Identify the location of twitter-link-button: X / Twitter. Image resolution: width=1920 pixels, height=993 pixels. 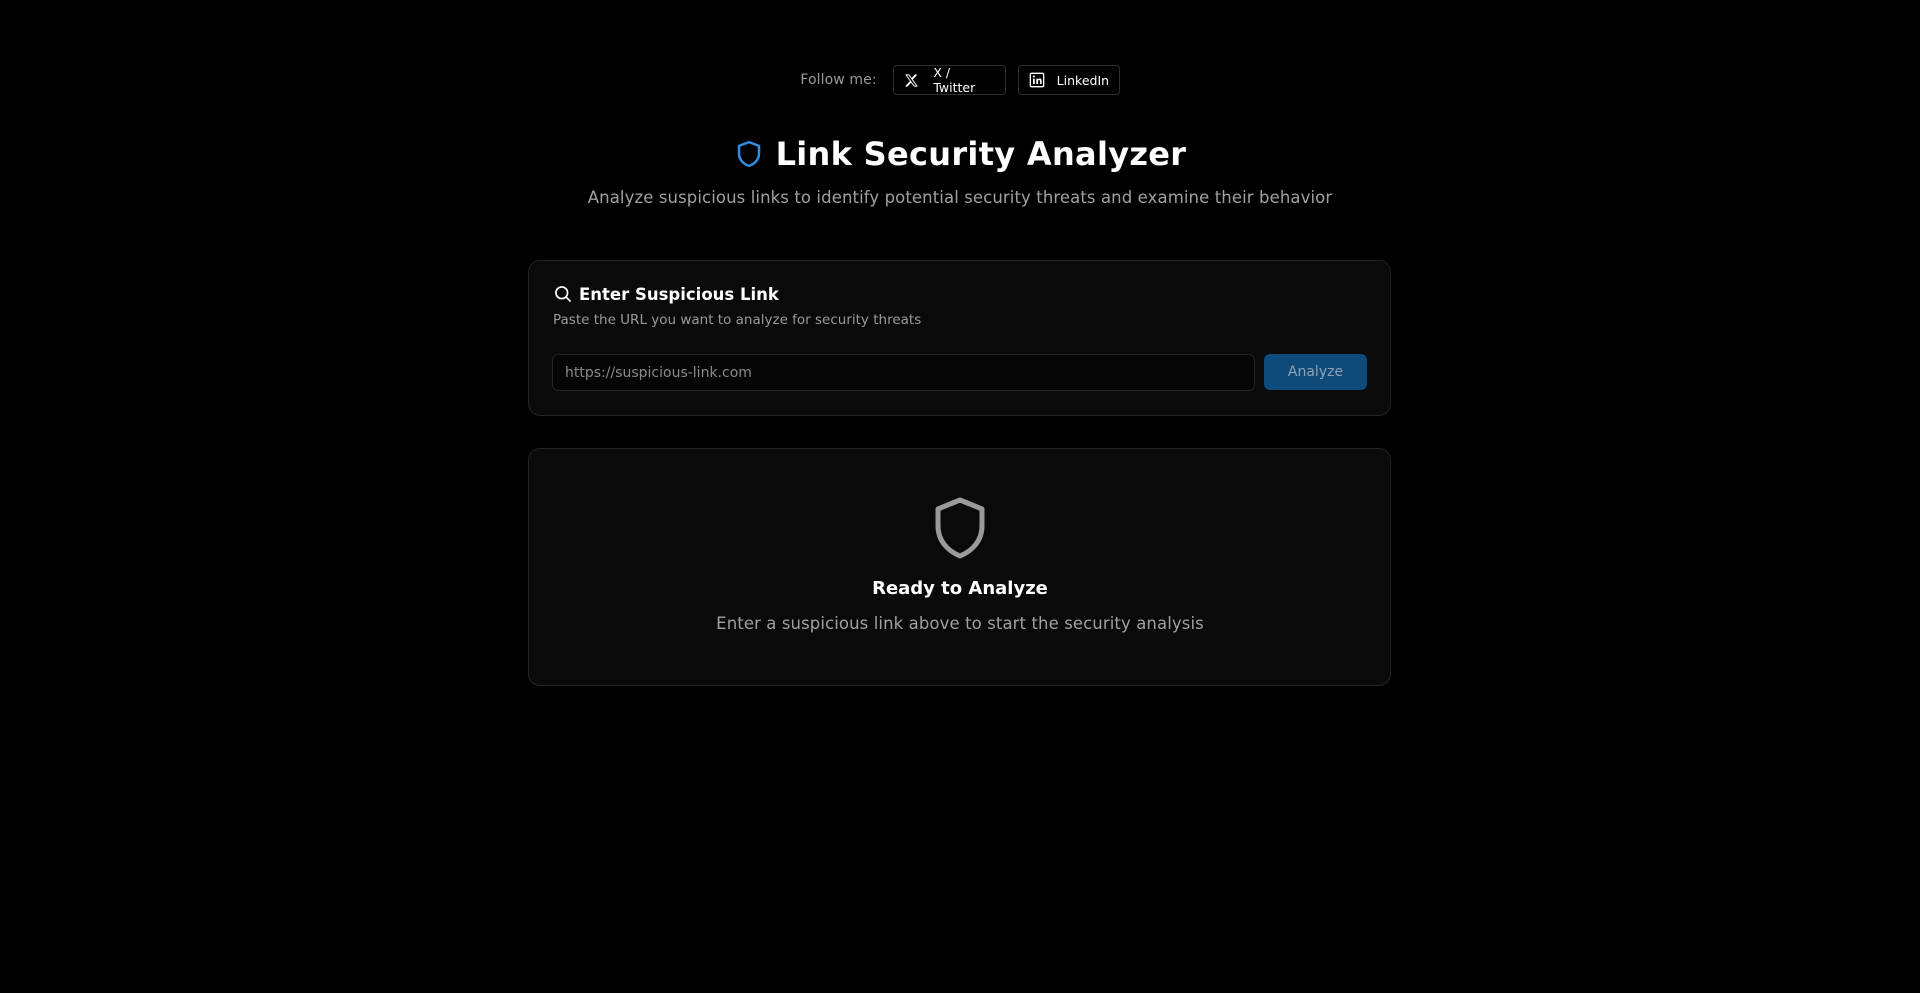
(949, 80).